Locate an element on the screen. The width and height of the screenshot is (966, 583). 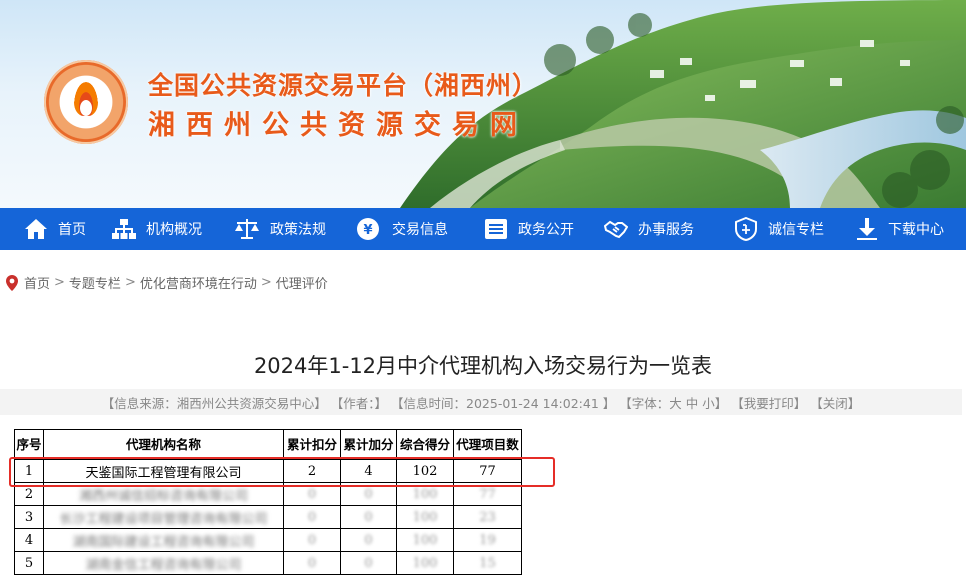
font-size-control: 【字体：大 中 小】 is located at coordinates (673, 402).